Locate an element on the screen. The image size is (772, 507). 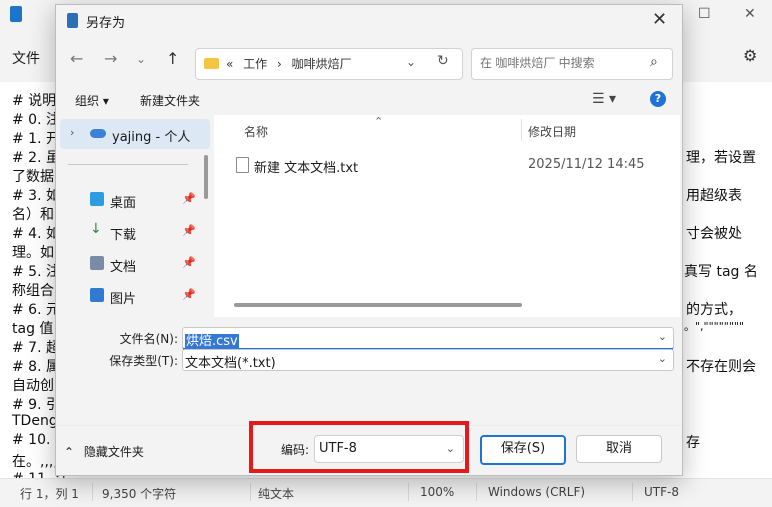
hide-folders-toggle: ⌃ 隐藏文件夹 is located at coordinates (104, 451).